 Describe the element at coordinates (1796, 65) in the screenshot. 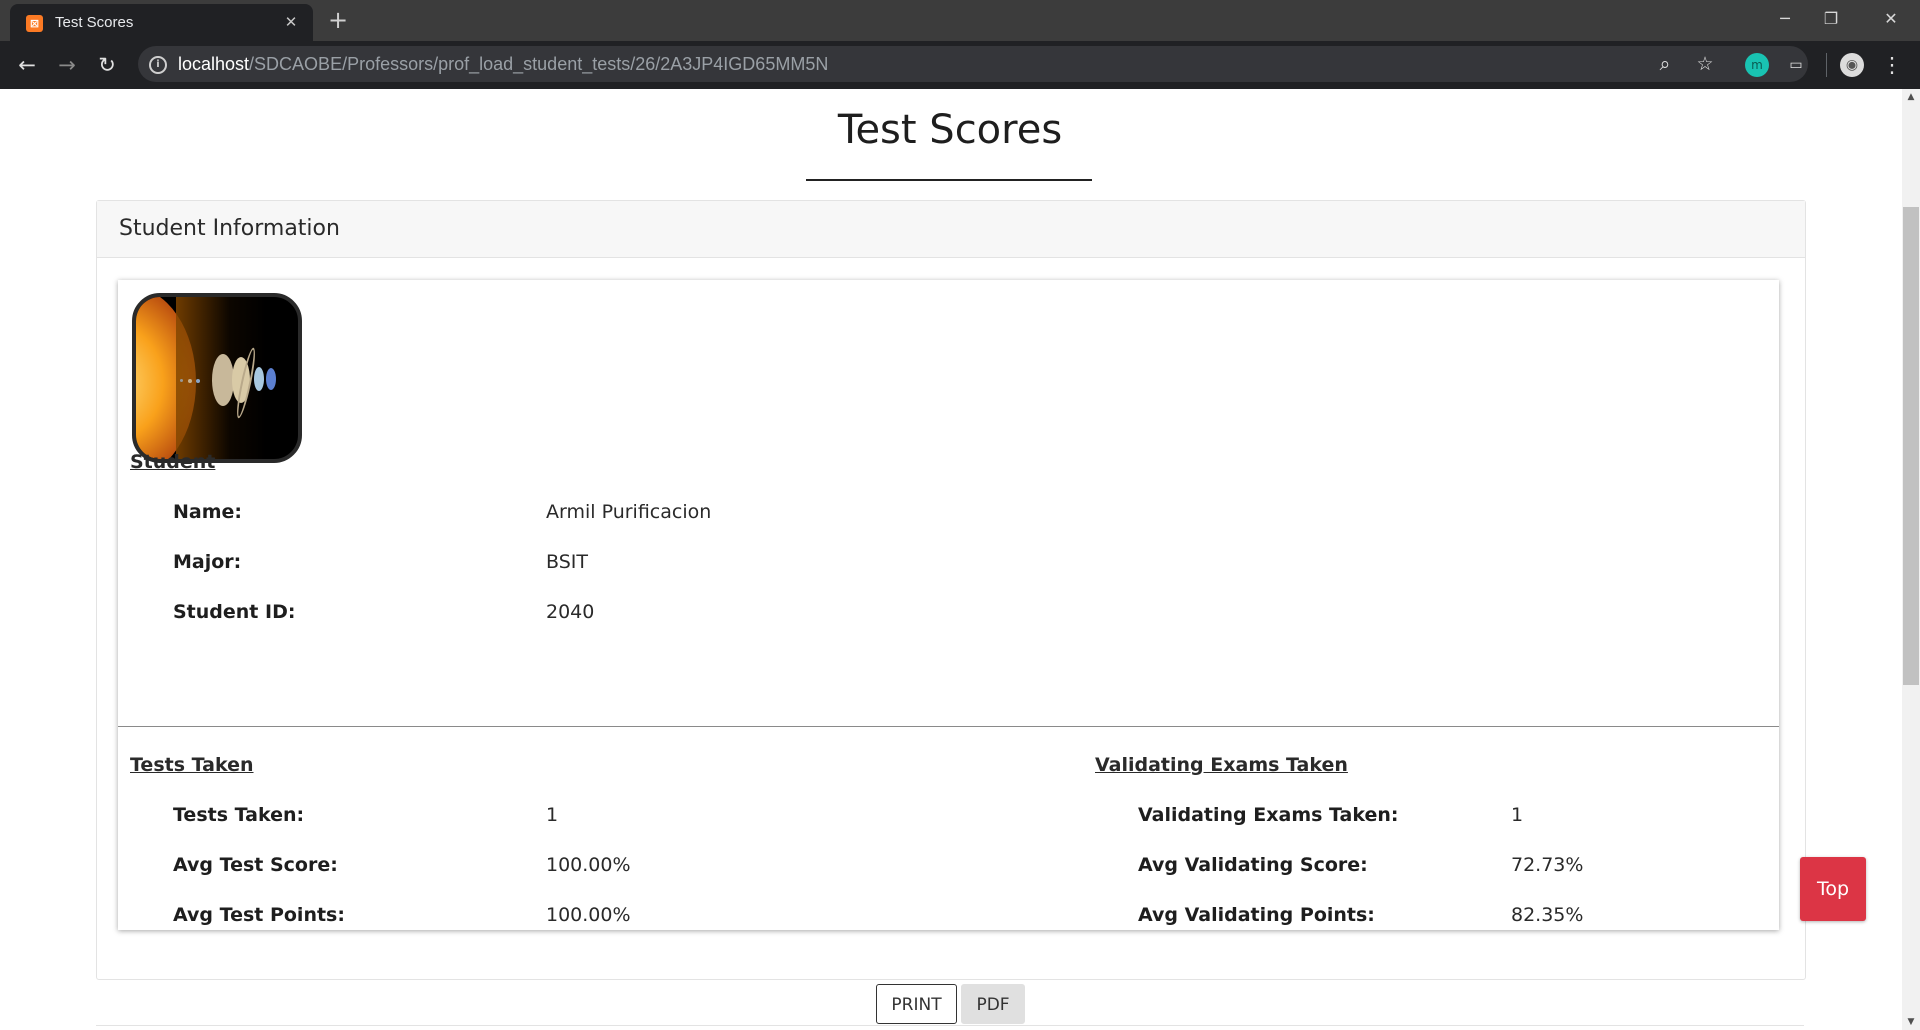

I see `extension-card-icon: ▭` at that location.